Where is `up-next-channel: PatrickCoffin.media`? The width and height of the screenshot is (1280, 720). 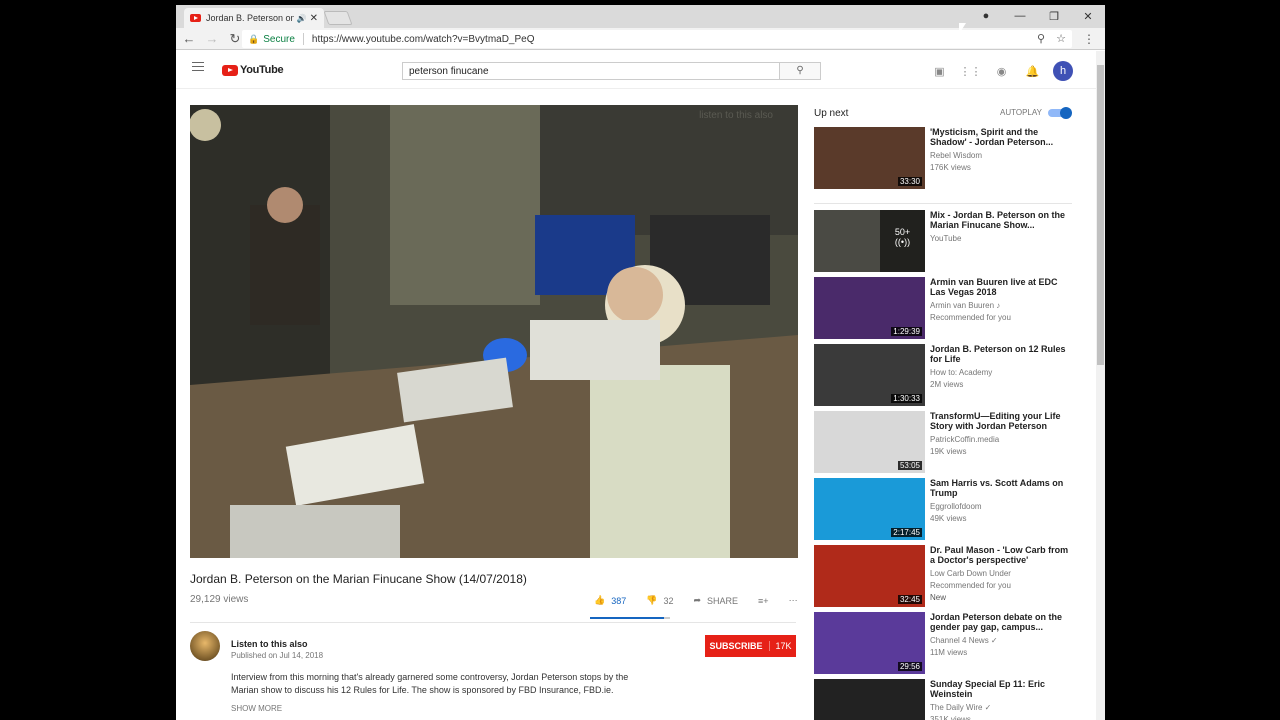 up-next-channel: PatrickCoffin.media is located at coordinates (965, 439).